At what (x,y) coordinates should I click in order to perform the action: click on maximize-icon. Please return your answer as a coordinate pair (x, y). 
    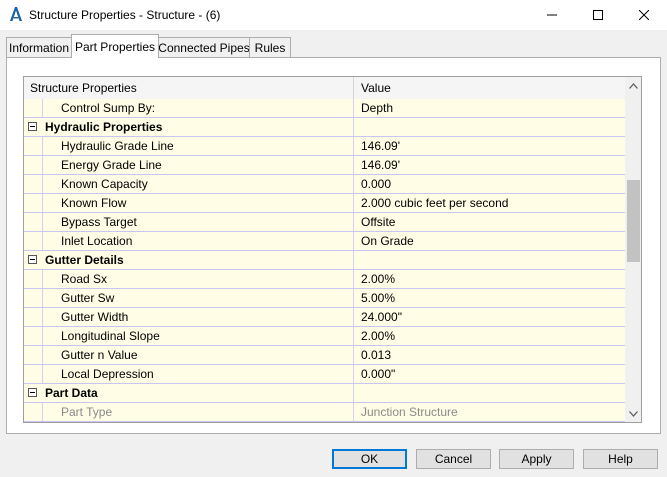
    Looking at the image, I should click on (598, 15).